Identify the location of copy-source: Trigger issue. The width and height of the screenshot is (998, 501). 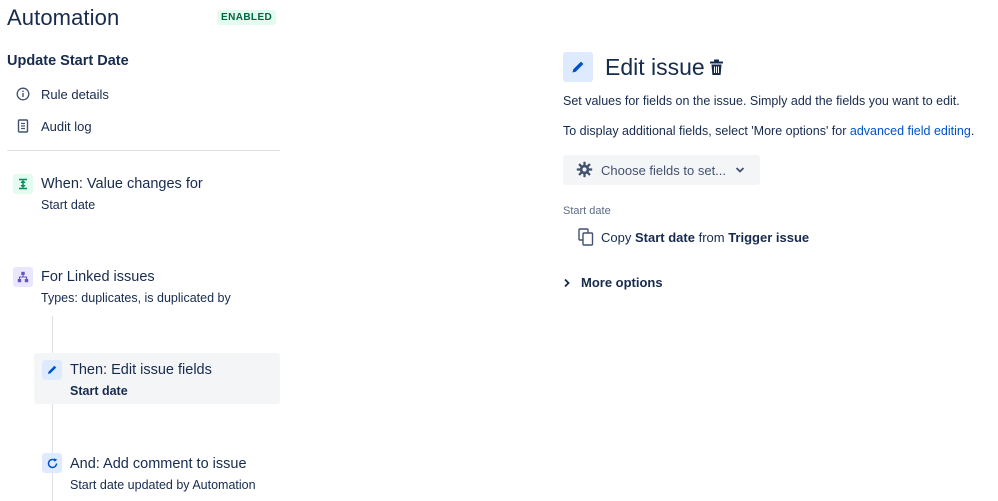
(769, 237).